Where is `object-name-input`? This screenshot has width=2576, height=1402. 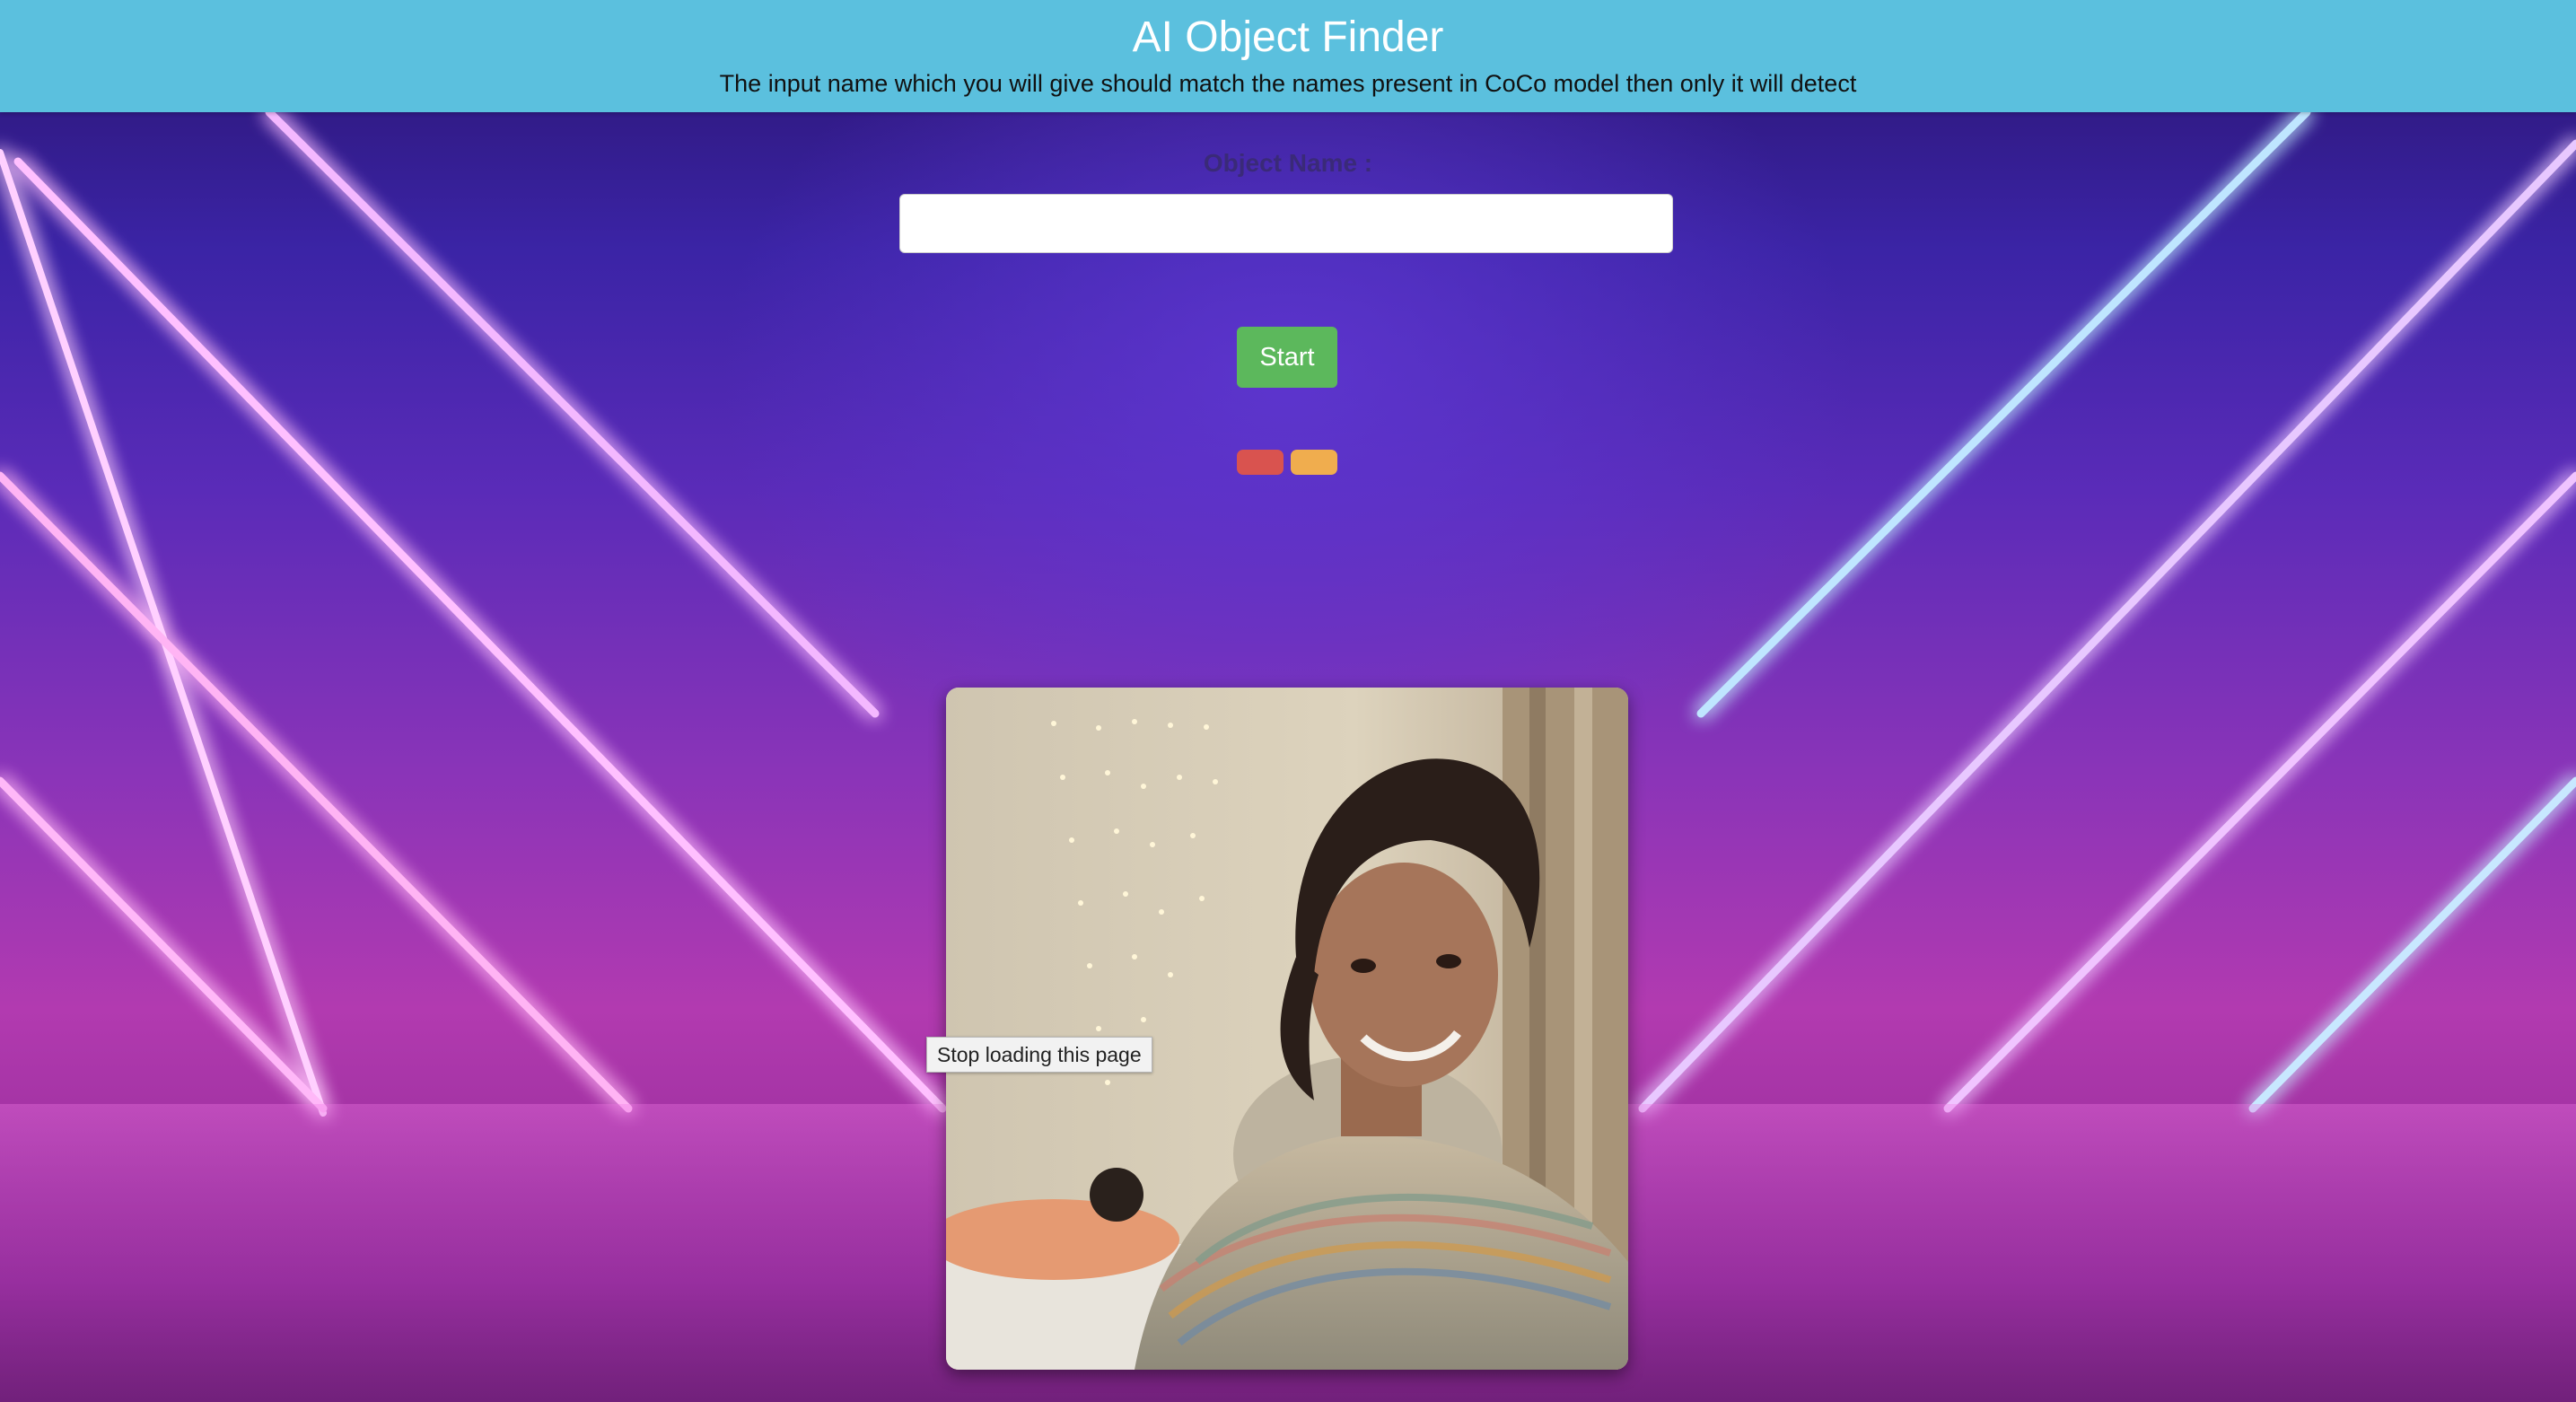
object-name-input is located at coordinates (1286, 224).